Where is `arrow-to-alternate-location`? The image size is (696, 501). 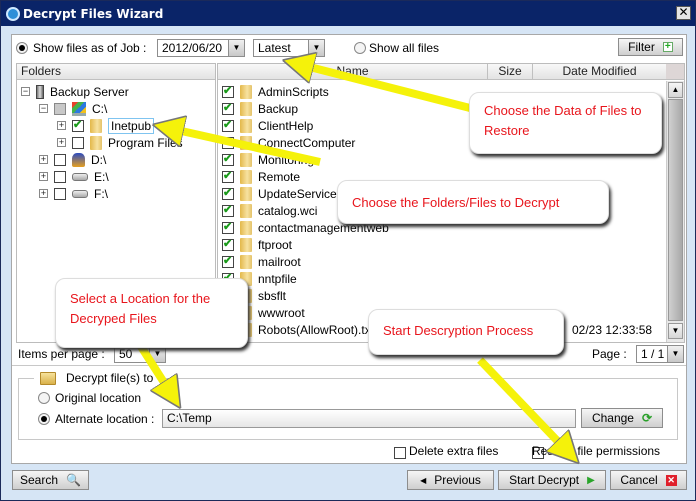
arrow-to-alternate-location is located at coordinates (154, 368).